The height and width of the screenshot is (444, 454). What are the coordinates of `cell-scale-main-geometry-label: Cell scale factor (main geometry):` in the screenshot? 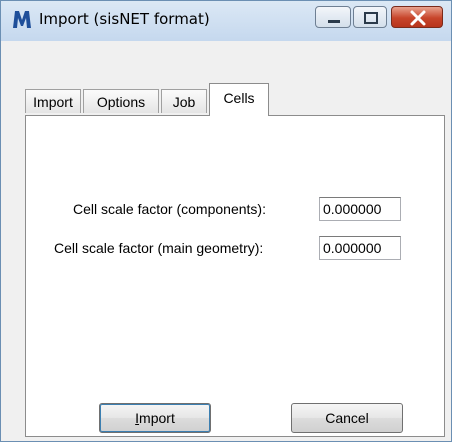 It's located at (159, 248).